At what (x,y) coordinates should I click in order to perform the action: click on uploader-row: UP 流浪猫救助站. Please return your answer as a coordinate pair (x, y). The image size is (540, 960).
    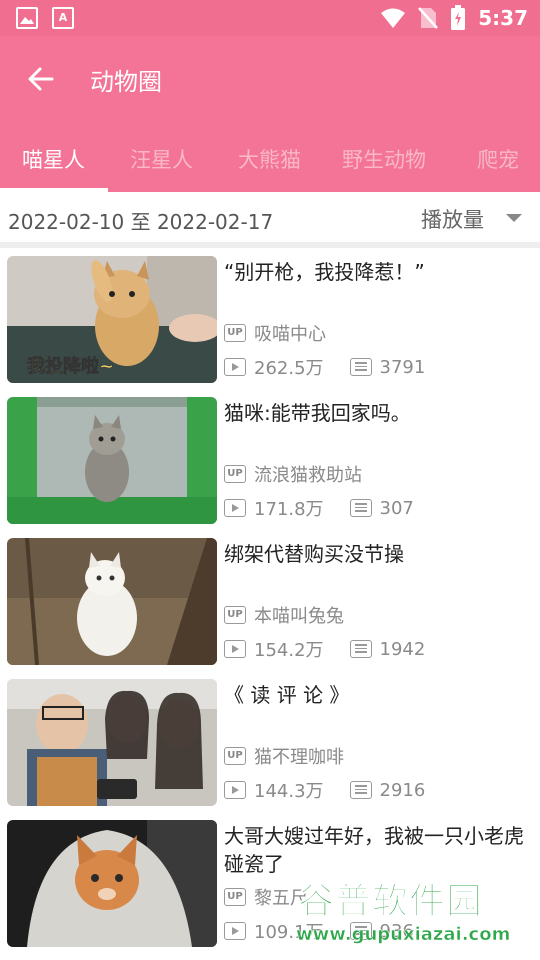
    Looking at the image, I should click on (293, 474).